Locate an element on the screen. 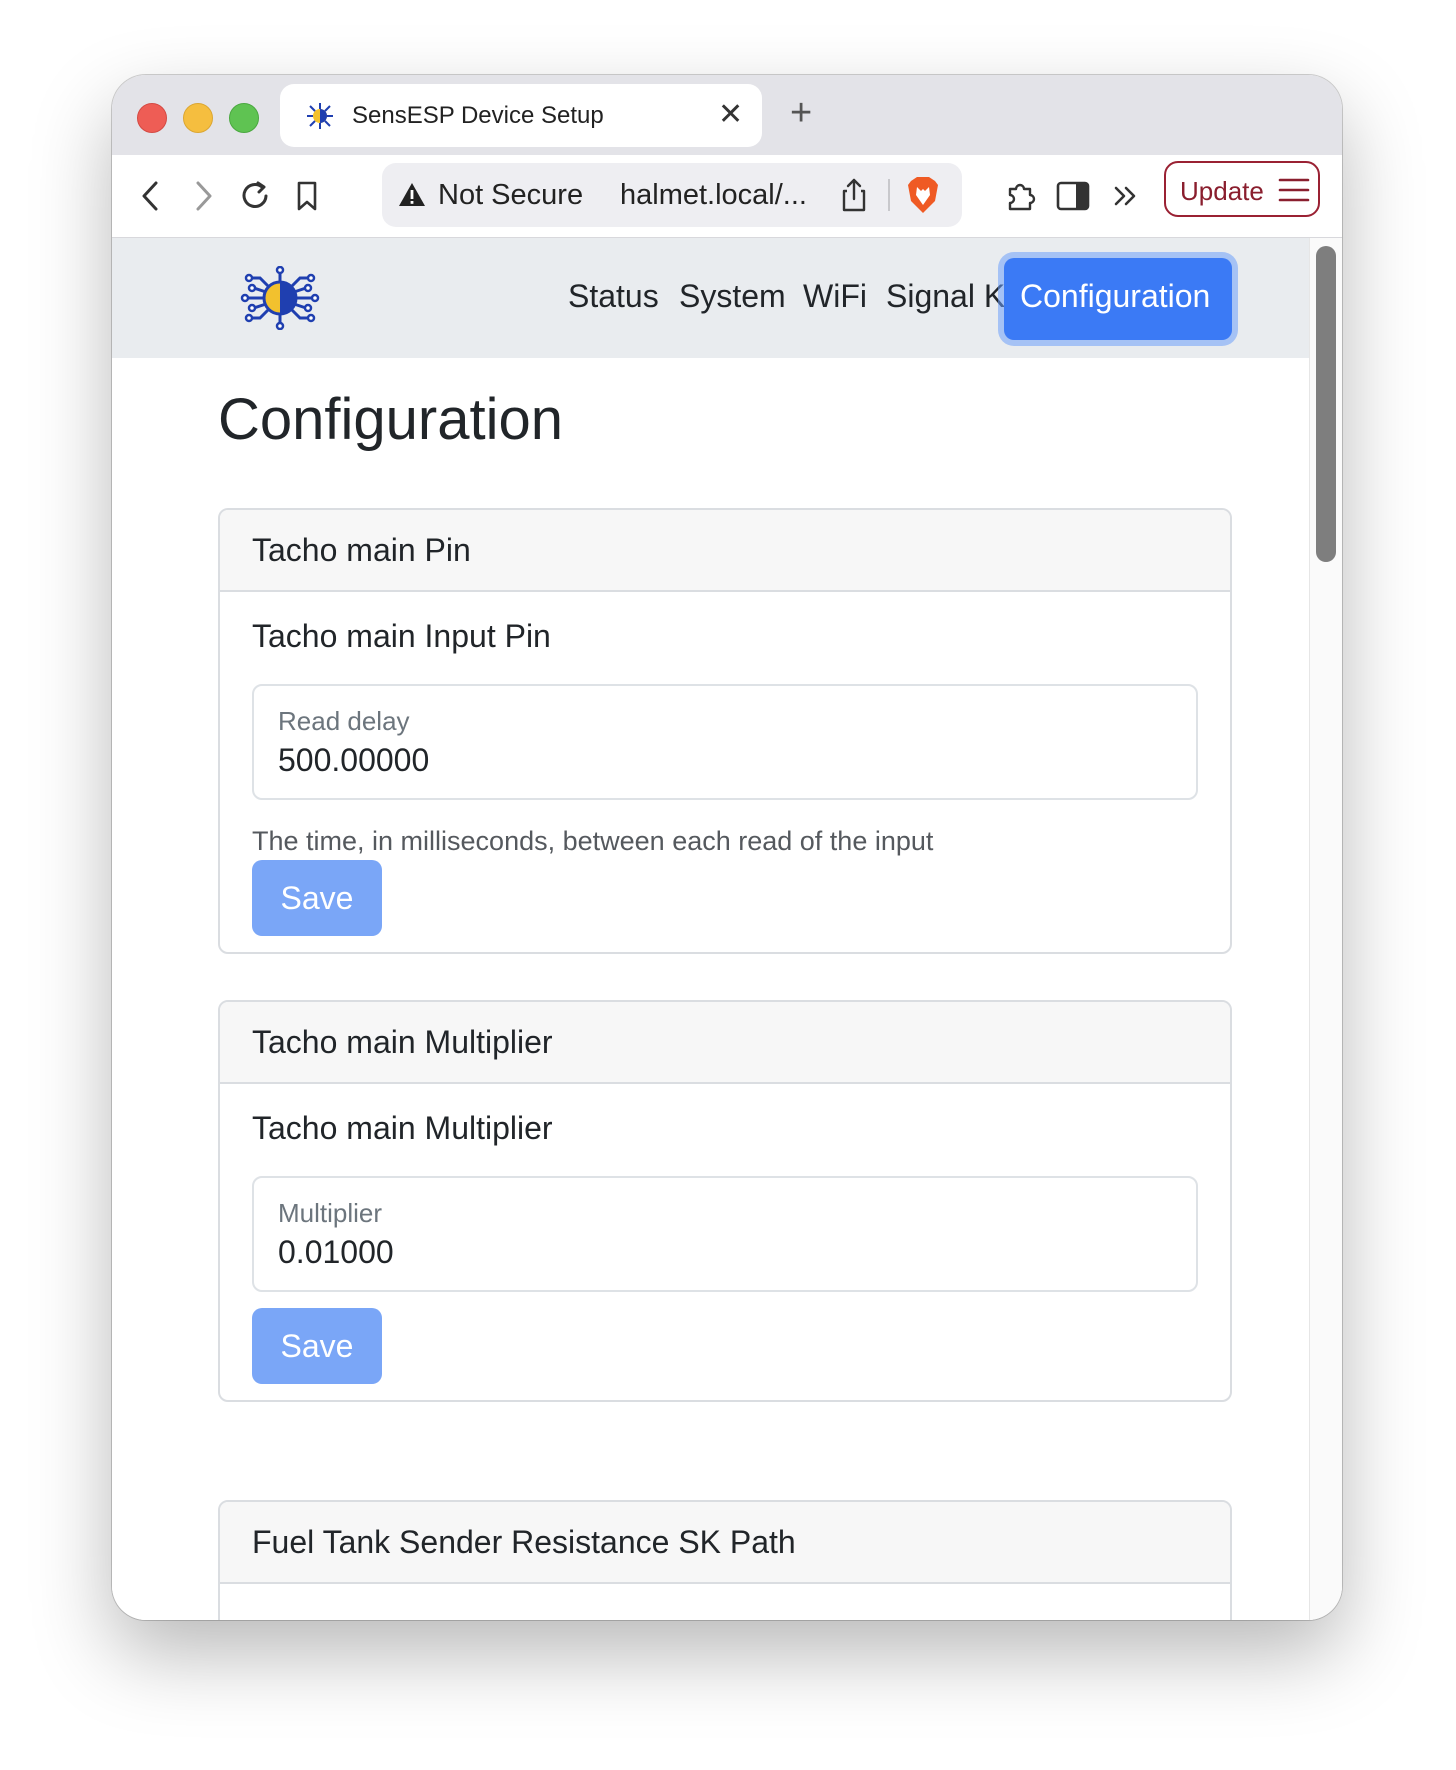 The height and width of the screenshot is (1770, 1456). bookmark-icon is located at coordinates (307, 196).